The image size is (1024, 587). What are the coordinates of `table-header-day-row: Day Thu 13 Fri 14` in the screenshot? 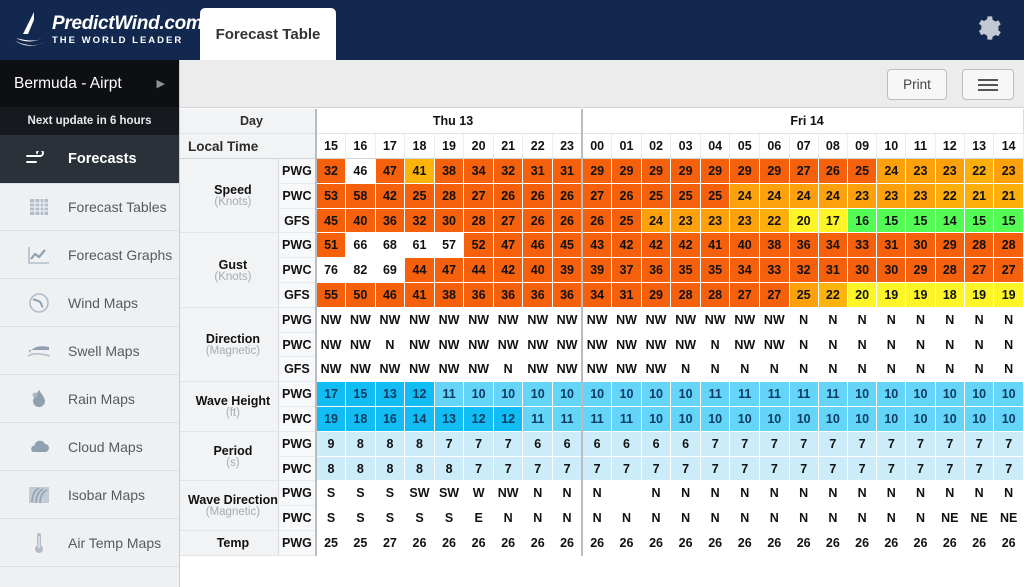 It's located at (602, 122).